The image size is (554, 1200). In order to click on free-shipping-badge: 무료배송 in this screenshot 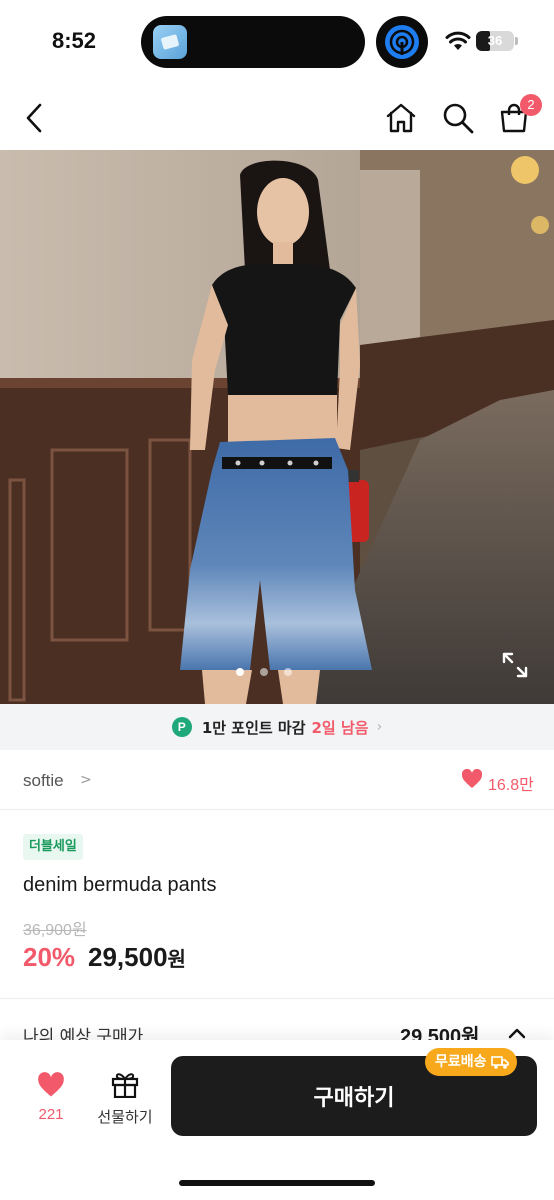, I will do `click(471, 1062)`.